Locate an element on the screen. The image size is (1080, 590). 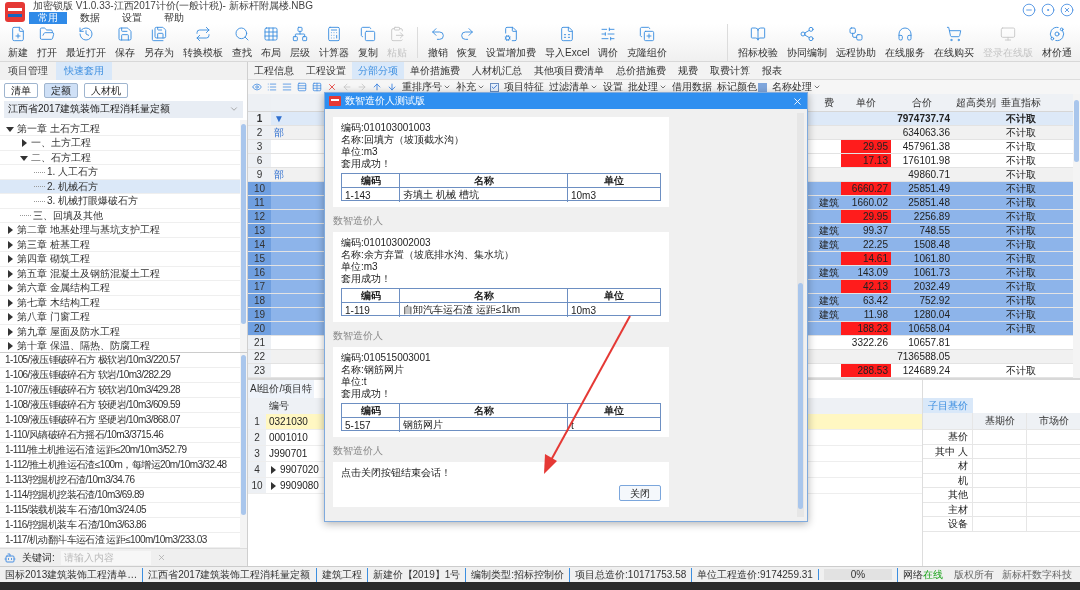
dialog-title: 数智造价人测试版 is located at coordinates (385, 101).